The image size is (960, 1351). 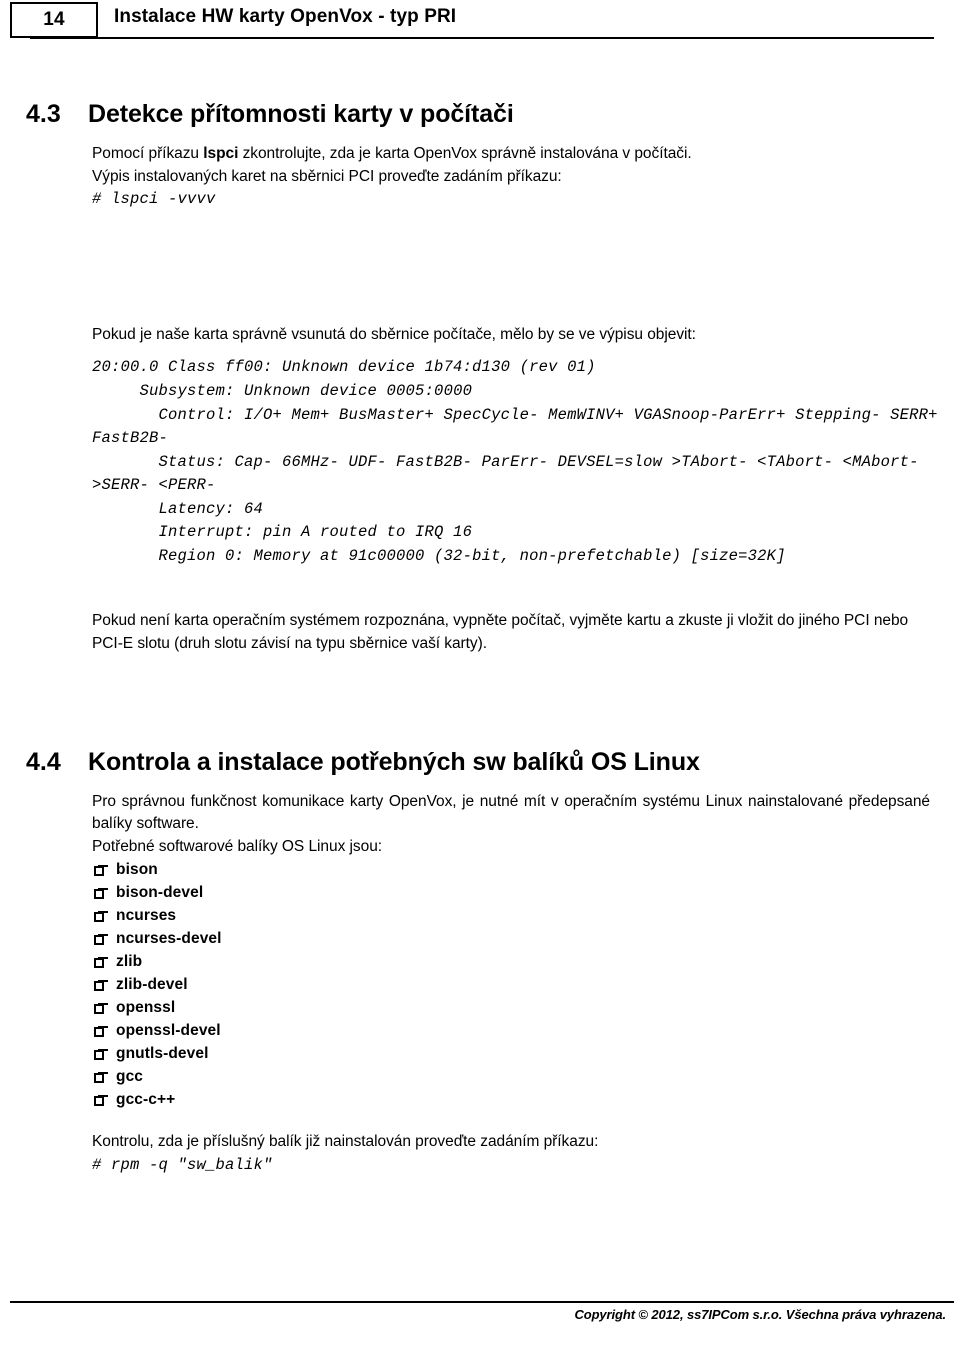 I want to click on code-rpm-query: # rpm -q "sw_balik", so click(x=182, y=1165).